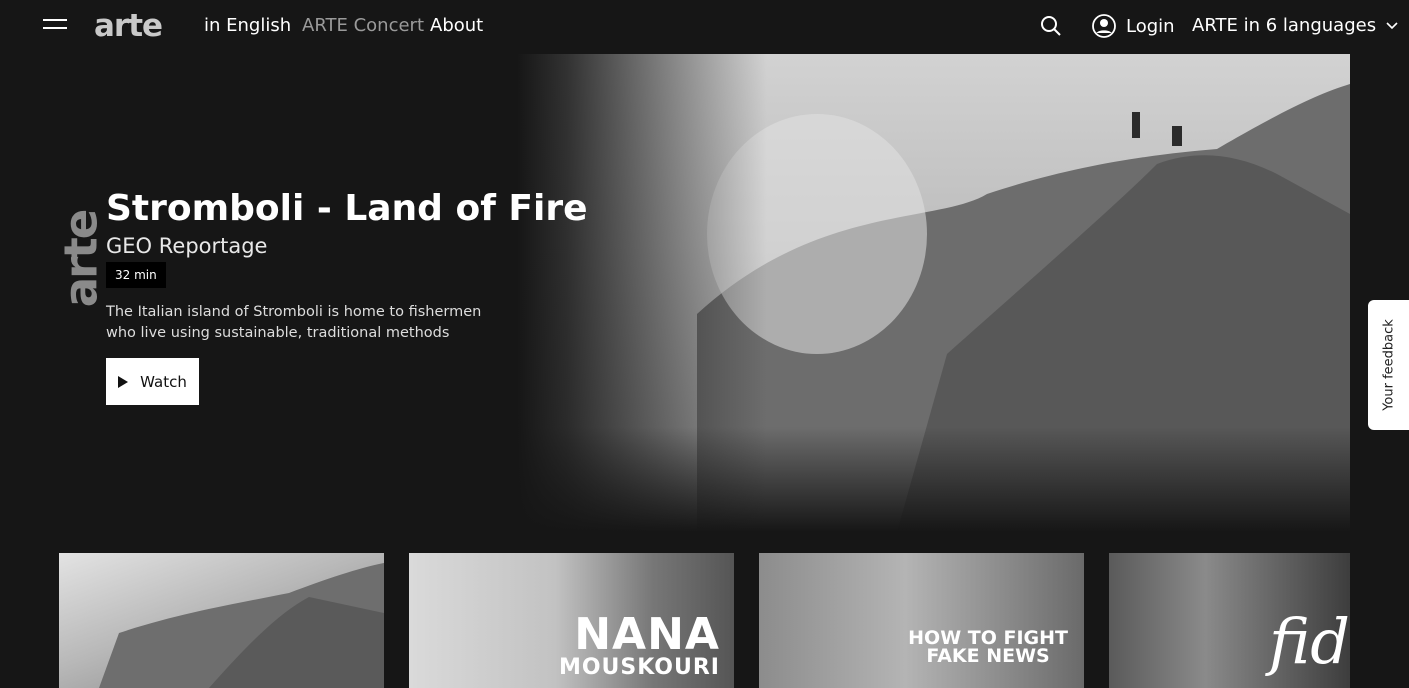  I want to click on login-button: Login, so click(1133, 26).